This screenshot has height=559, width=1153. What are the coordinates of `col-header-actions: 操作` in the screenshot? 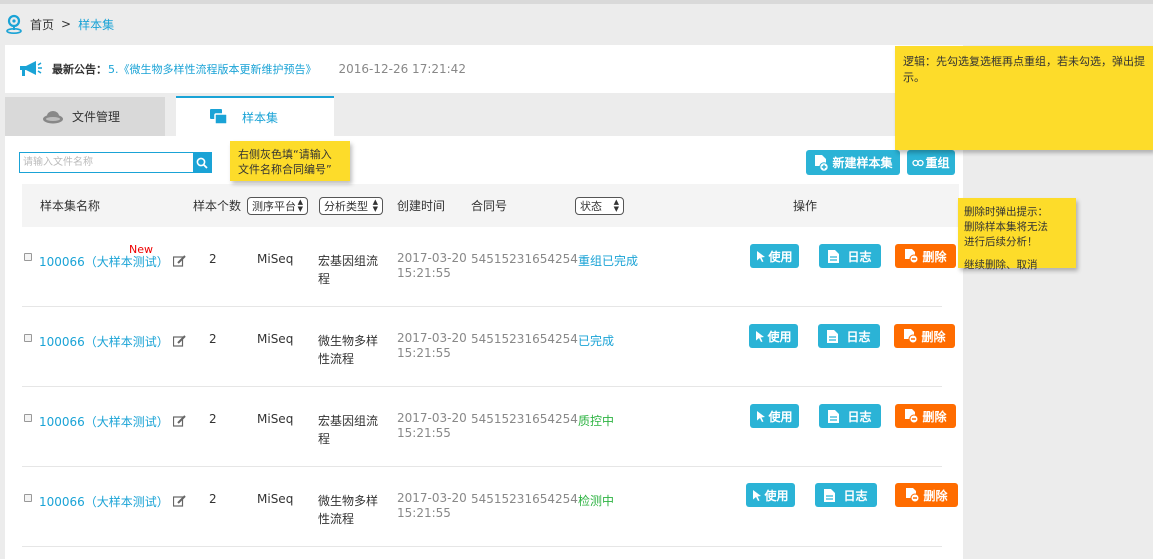 It's located at (805, 206).